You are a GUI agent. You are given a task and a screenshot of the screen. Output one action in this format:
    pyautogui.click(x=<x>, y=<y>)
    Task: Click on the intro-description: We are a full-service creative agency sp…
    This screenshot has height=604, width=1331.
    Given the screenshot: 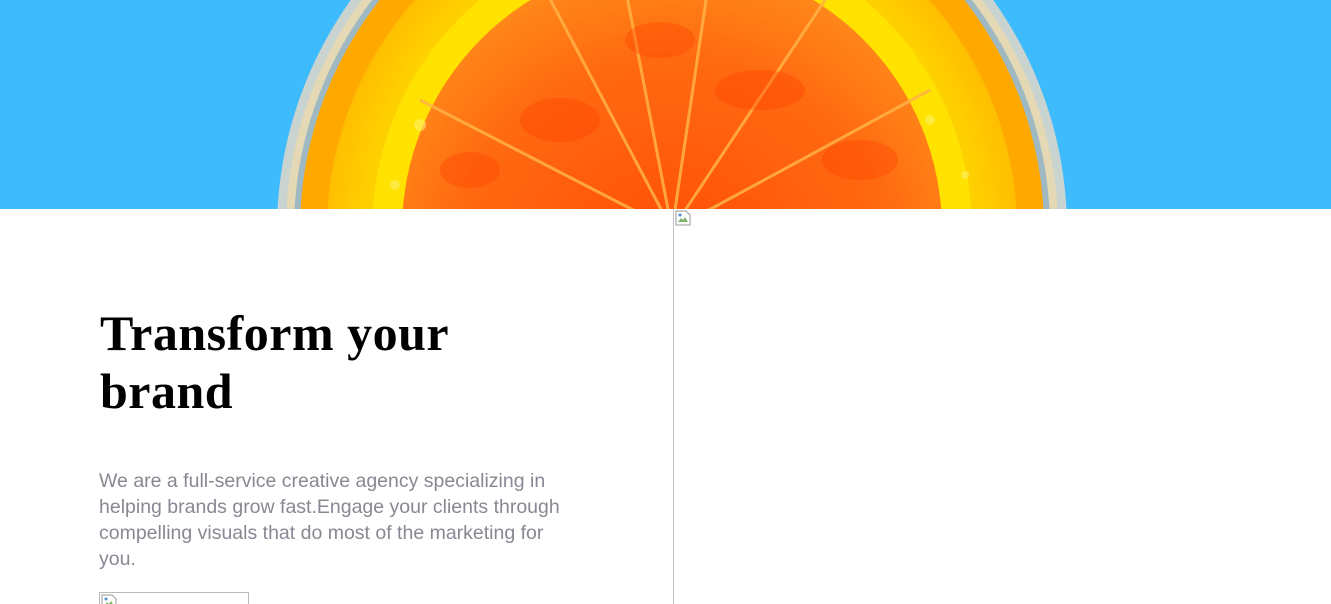 What is the action you would take?
    pyautogui.click(x=329, y=520)
    